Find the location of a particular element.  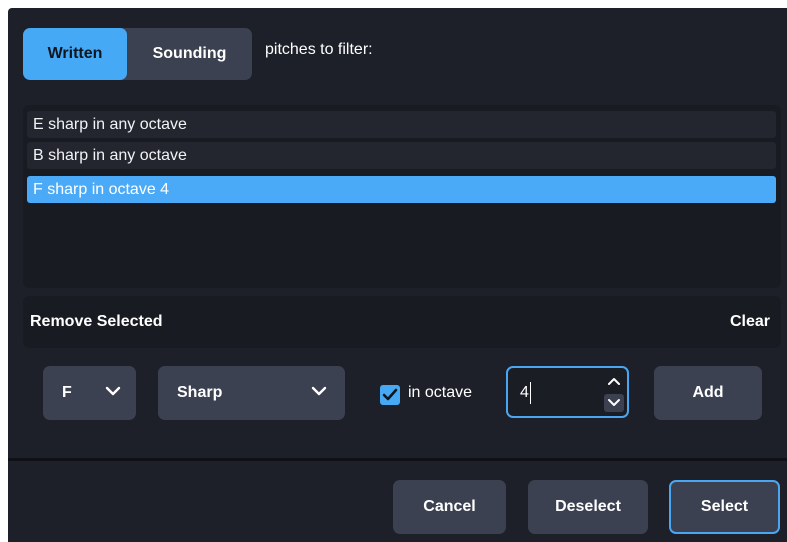

accidental-select: Sharp is located at coordinates (251, 393).